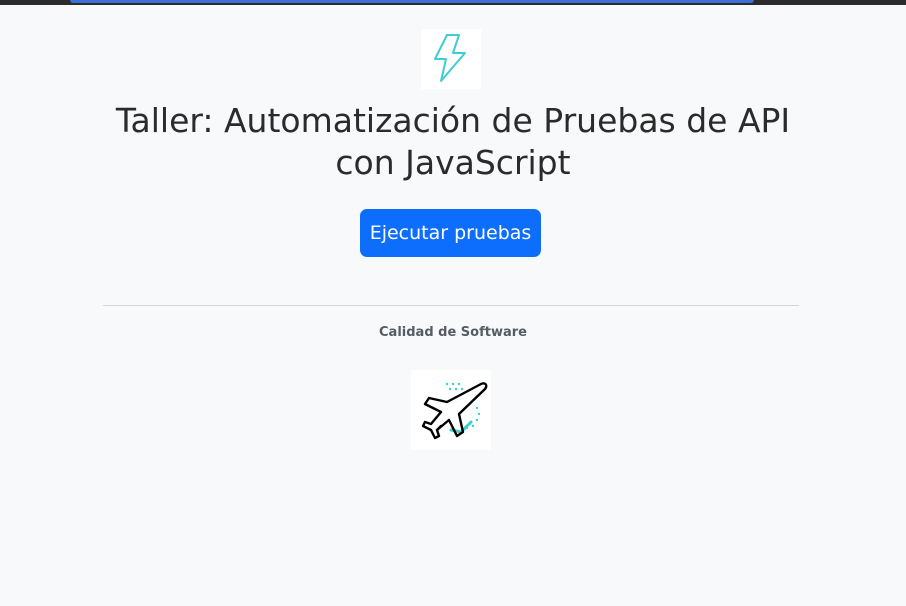 This screenshot has height=606, width=906. I want to click on browser-top-bar, so click(453, 2).